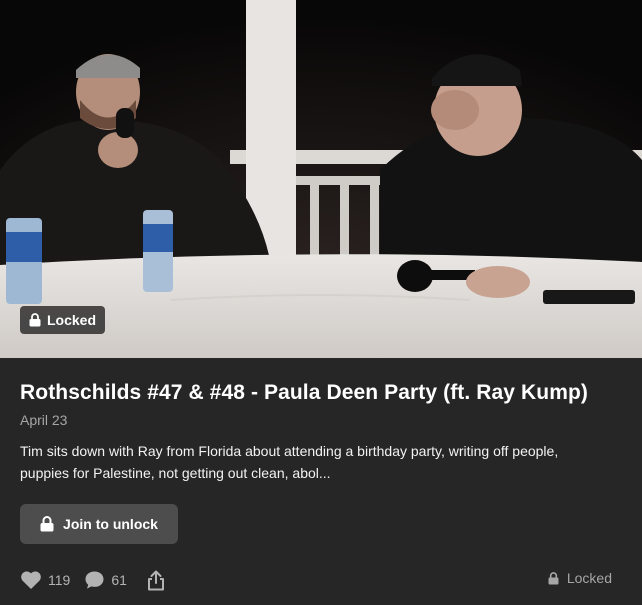 The height and width of the screenshot is (605, 642). What do you see at coordinates (72, 320) in the screenshot?
I see `locked-badge-label: Locked` at bounding box center [72, 320].